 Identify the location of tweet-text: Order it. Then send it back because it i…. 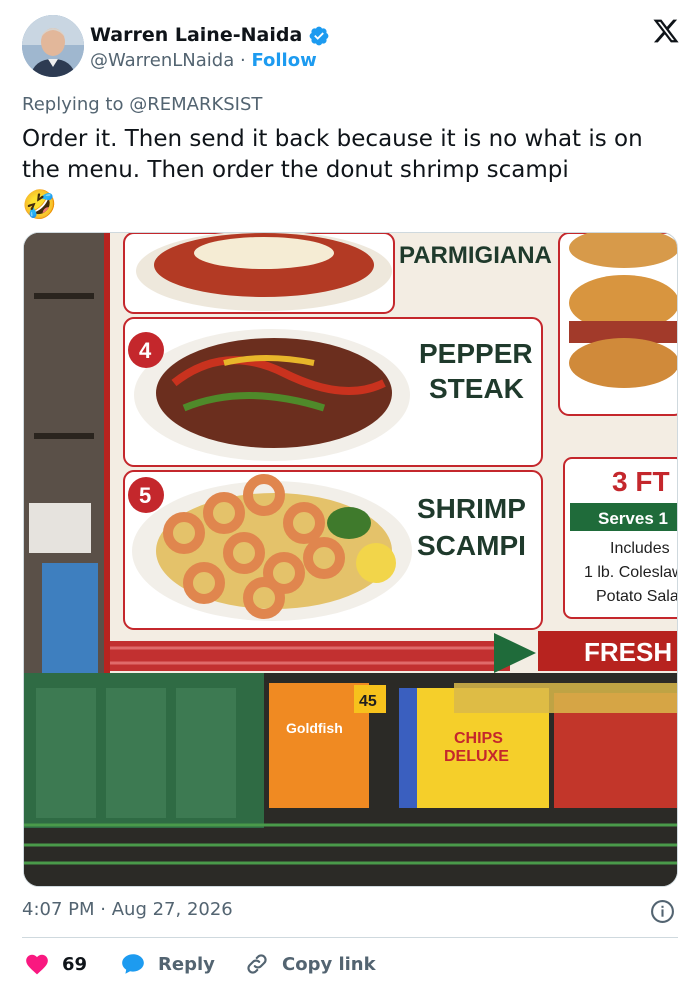
(352, 173).